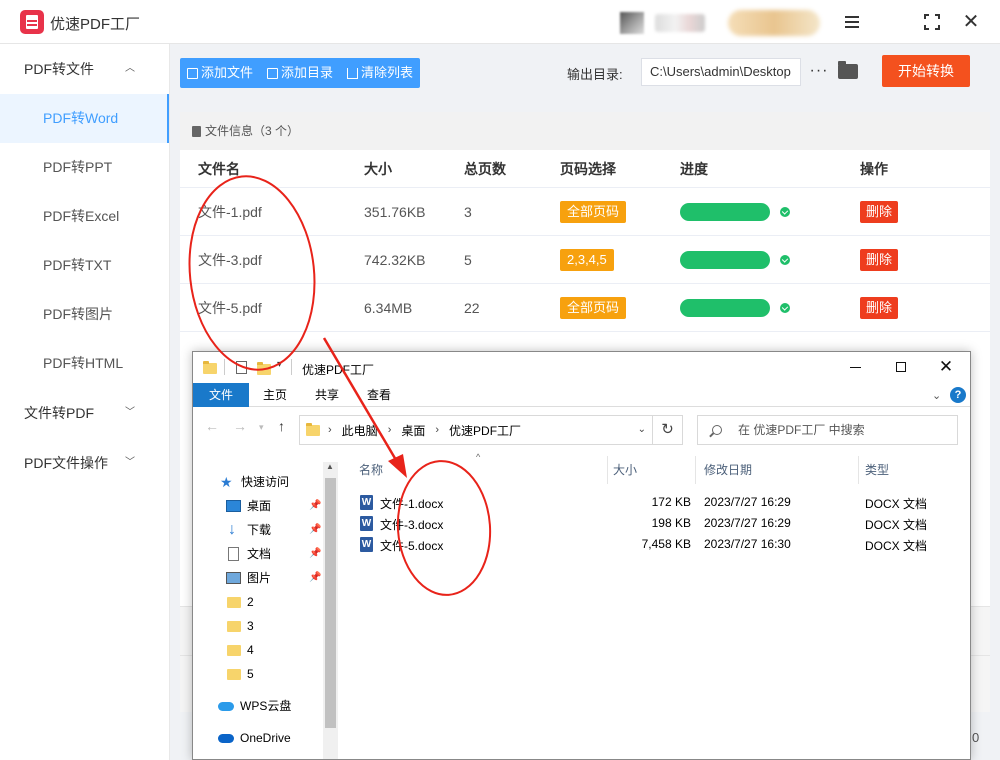  Describe the element at coordinates (330, 466) in the screenshot. I see `scroll-up-icon: ▲` at that location.